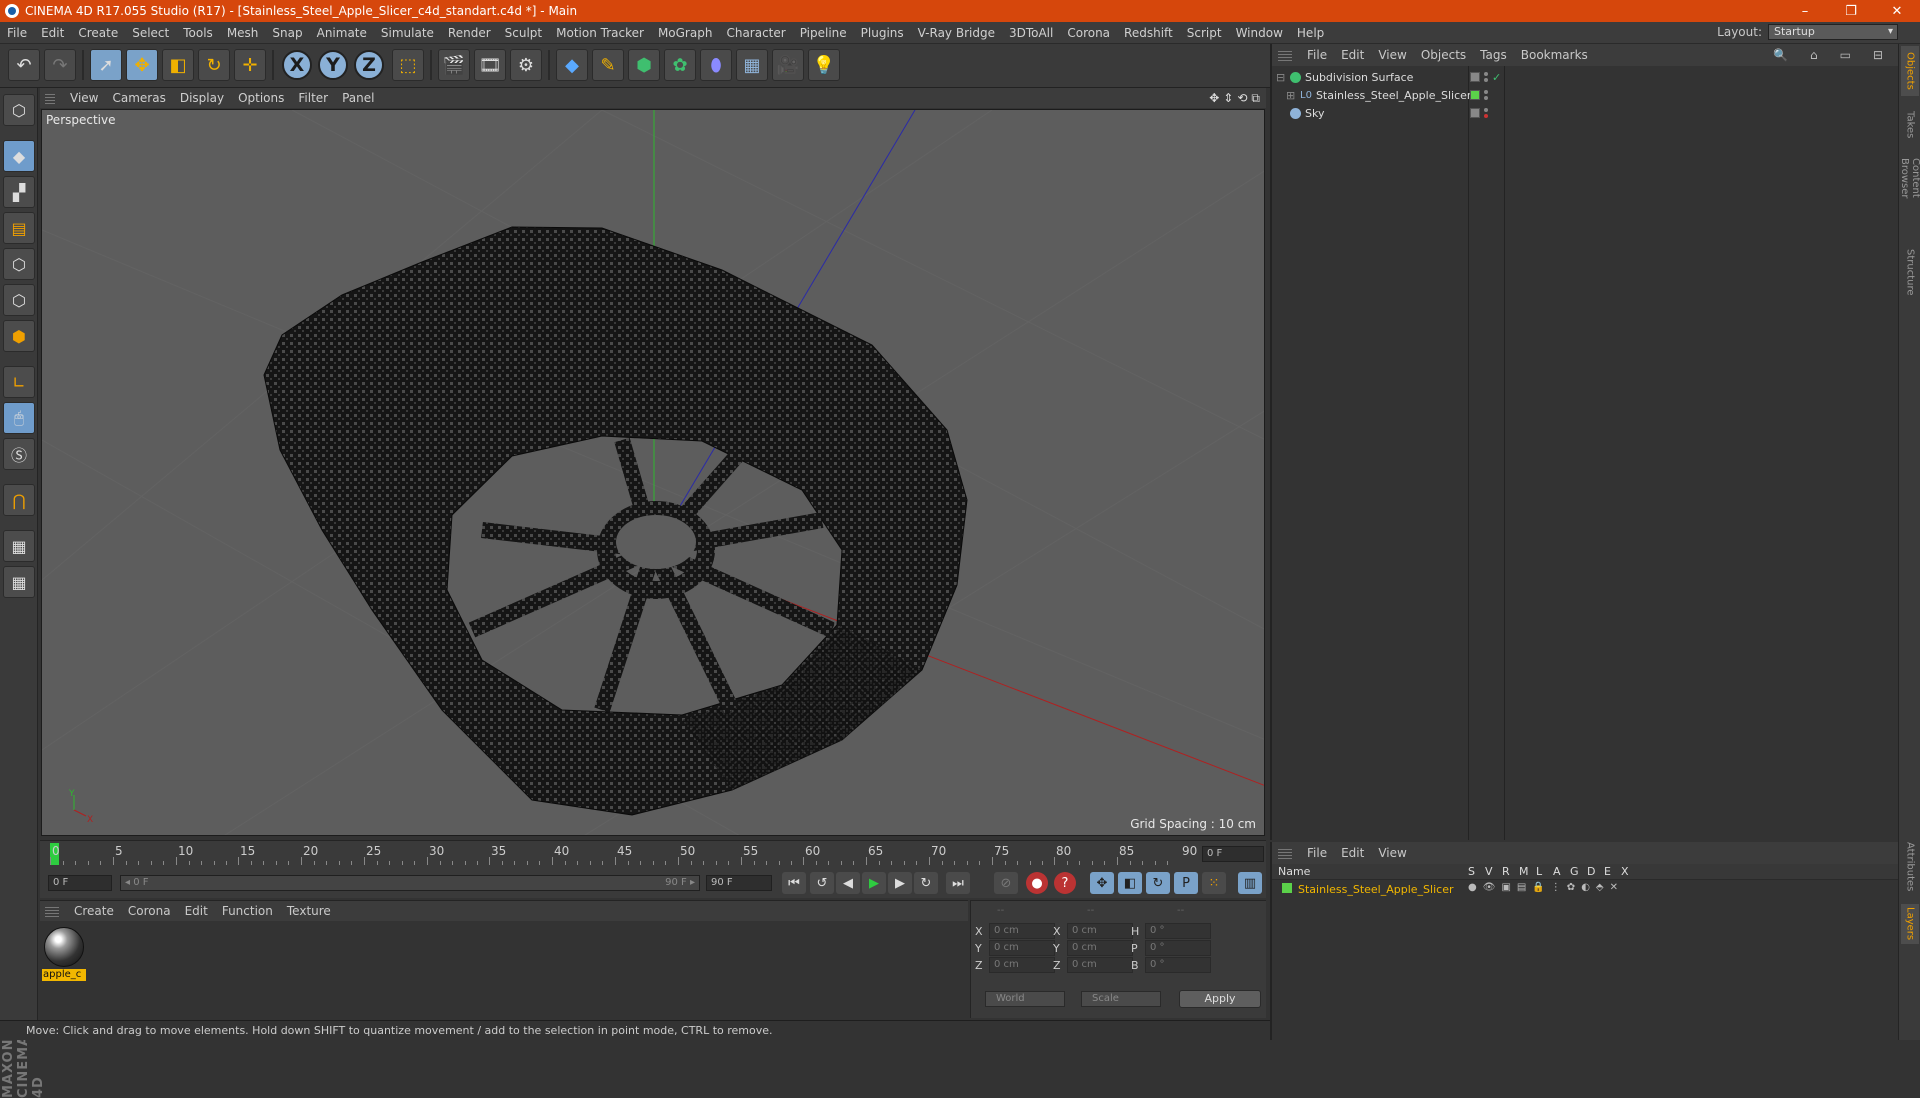 The height and width of the screenshot is (1098, 1920). What do you see at coordinates (523, 33) in the screenshot?
I see `menu-sculpt: Sculpt` at bounding box center [523, 33].